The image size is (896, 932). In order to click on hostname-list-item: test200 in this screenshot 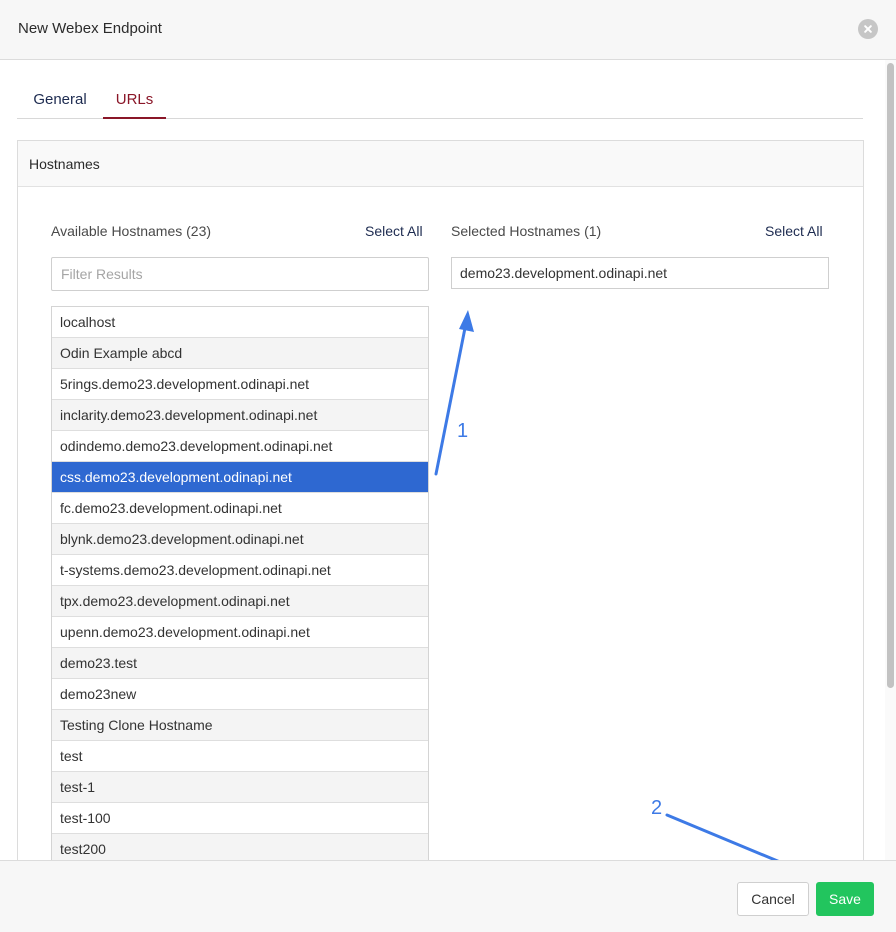, I will do `click(240, 847)`.